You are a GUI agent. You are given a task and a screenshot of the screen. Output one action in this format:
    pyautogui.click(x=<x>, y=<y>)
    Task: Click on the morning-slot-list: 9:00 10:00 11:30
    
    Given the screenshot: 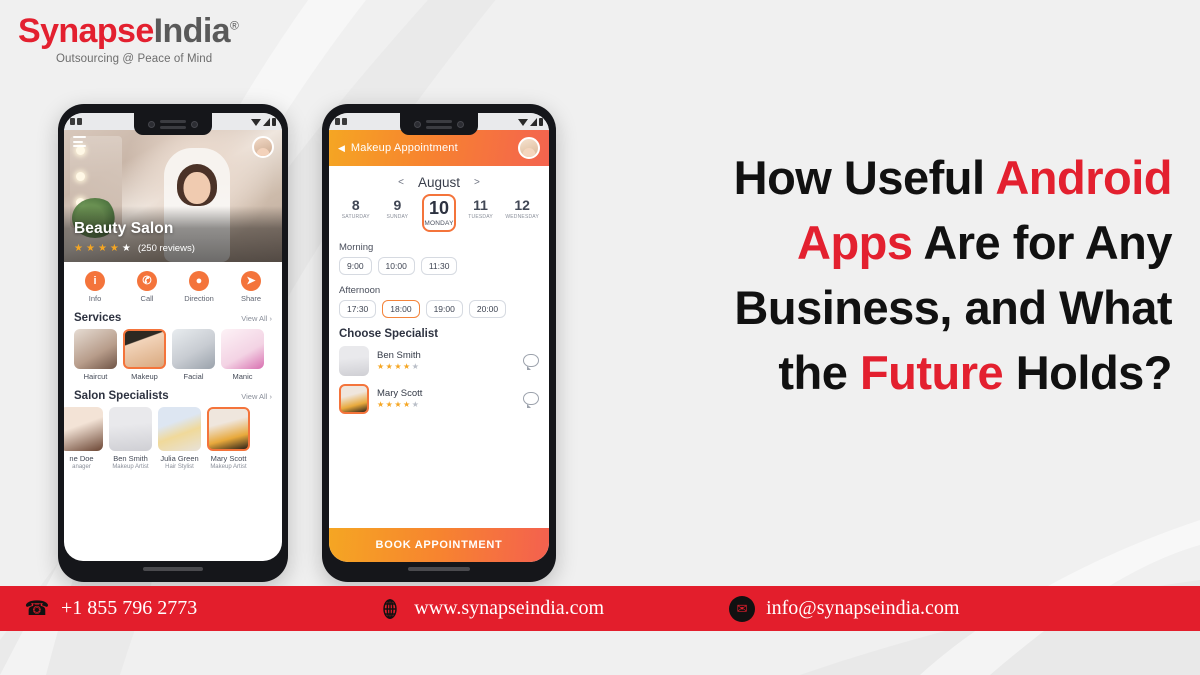 What is the action you would take?
    pyautogui.click(x=439, y=265)
    